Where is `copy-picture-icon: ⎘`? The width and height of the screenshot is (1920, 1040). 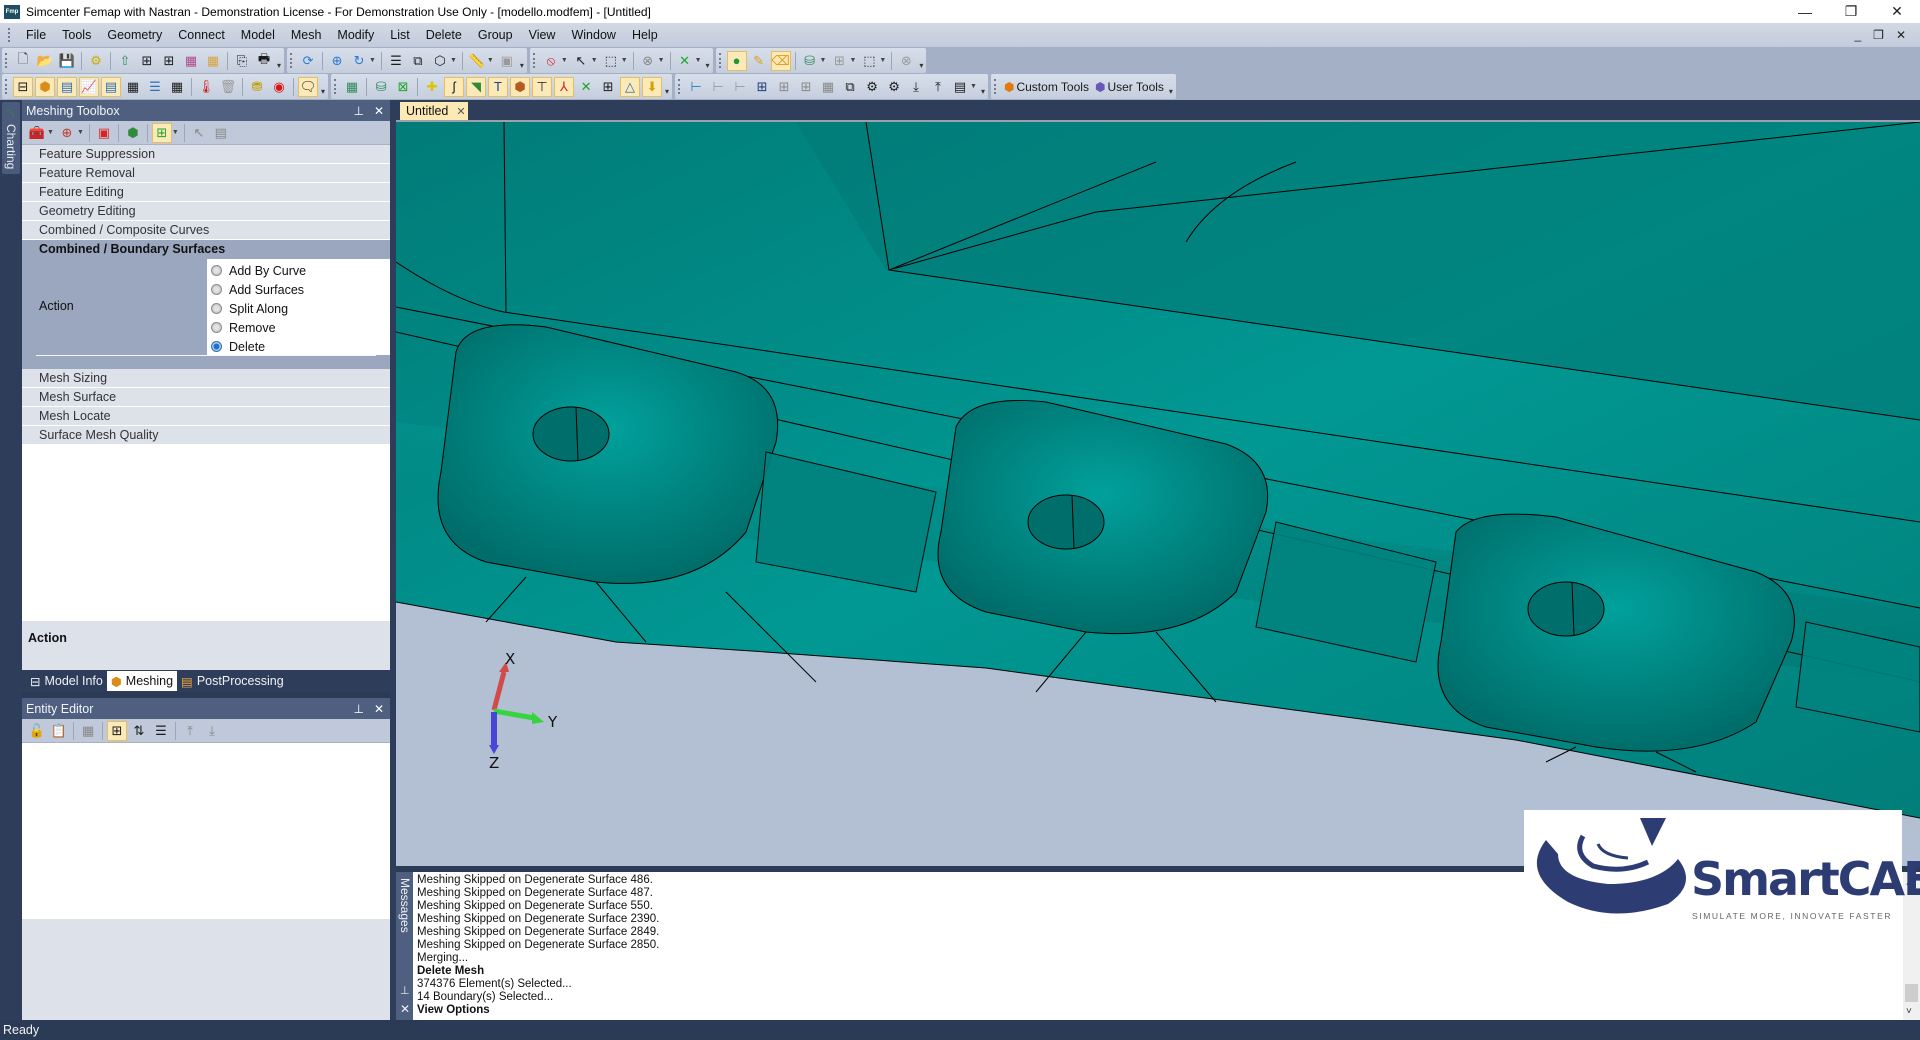 copy-picture-icon: ⎘ is located at coordinates (242, 61).